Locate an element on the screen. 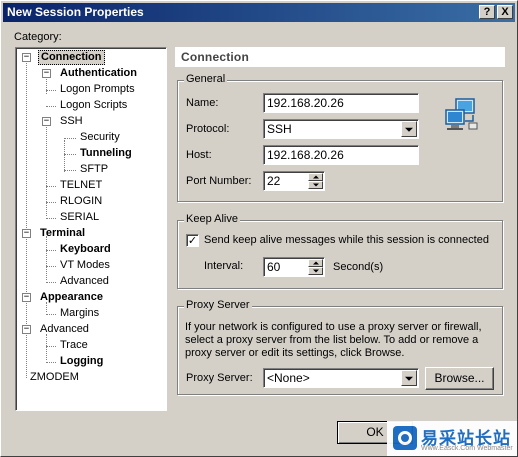 The width and height of the screenshot is (518, 457). port-decrement-button is located at coordinates (315, 185).